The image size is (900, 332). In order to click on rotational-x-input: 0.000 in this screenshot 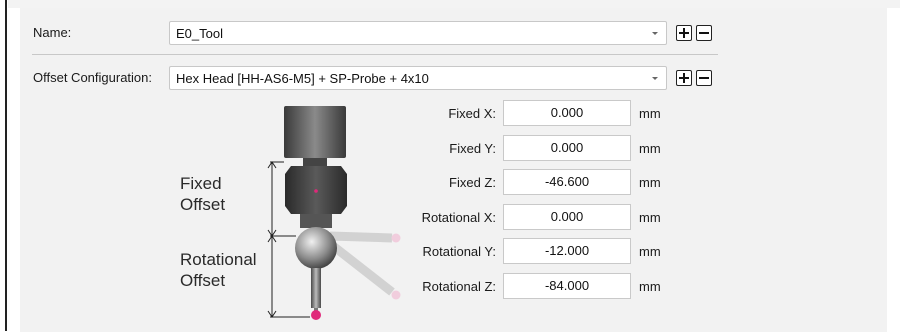, I will do `click(567, 217)`.